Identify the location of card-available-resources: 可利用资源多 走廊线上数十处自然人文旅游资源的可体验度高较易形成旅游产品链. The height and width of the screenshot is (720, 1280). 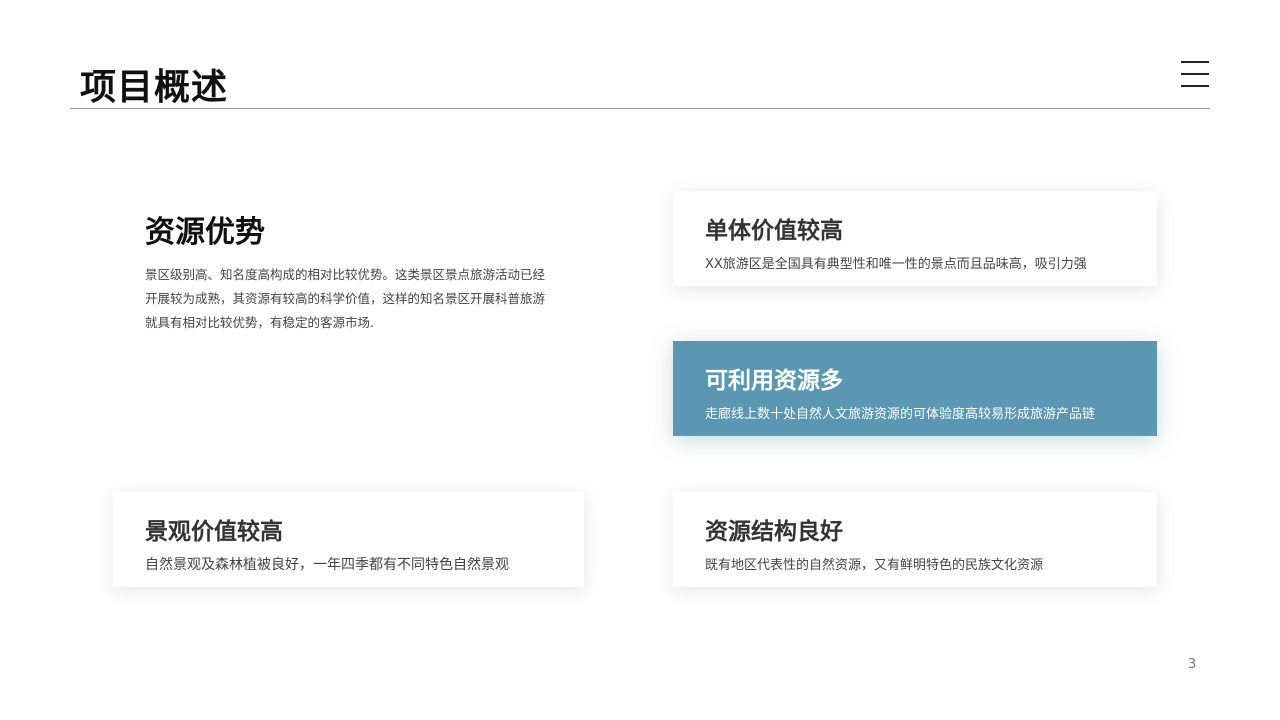
(915, 388).